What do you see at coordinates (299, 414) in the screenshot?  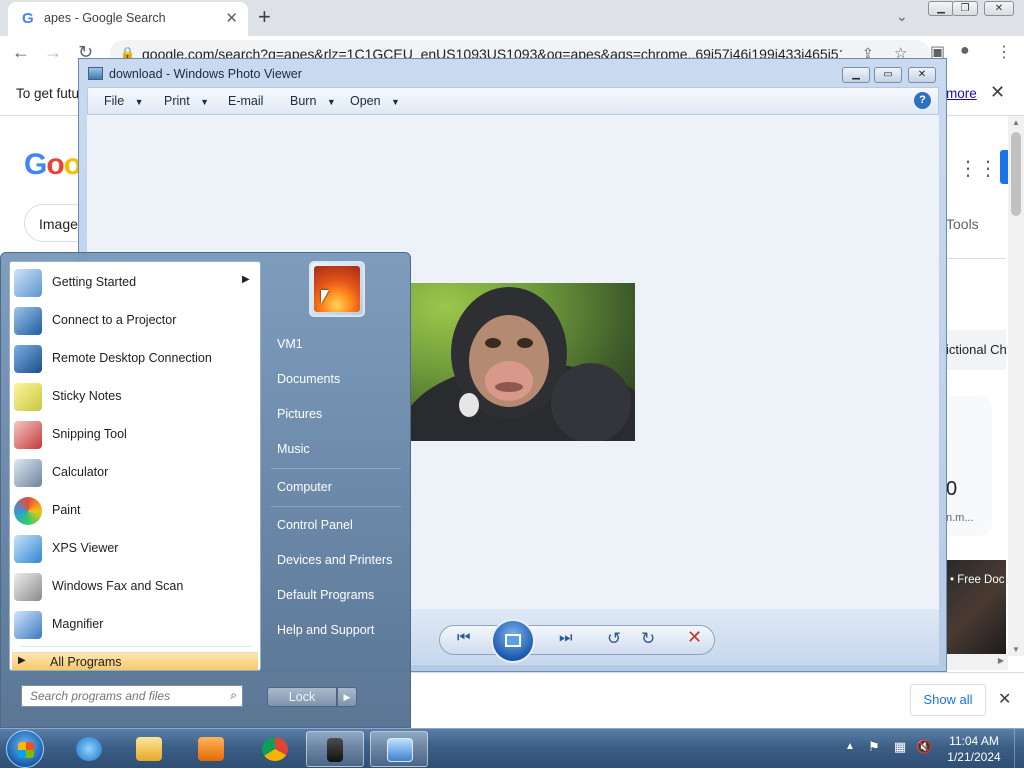 I see `start-link-pictures: Pictures` at bounding box center [299, 414].